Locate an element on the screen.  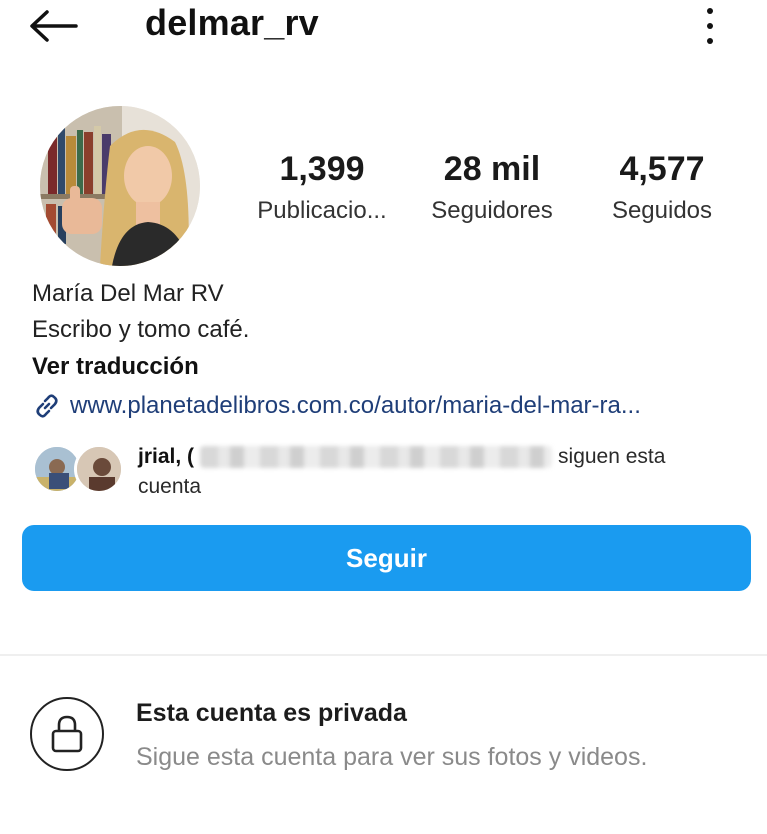
profile-username: delmar_rv is located at coordinates (232, 22).